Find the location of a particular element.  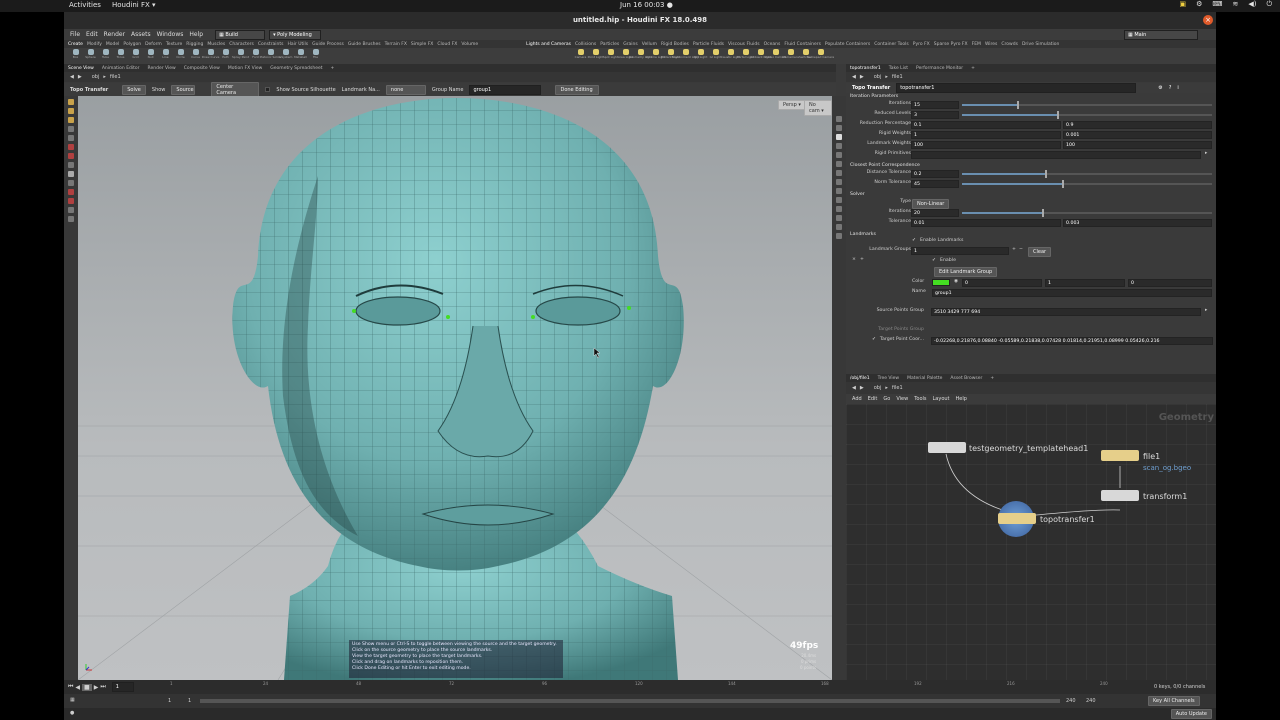

shelf-tab: Sparse Pyro FX is located at coordinates (951, 44).